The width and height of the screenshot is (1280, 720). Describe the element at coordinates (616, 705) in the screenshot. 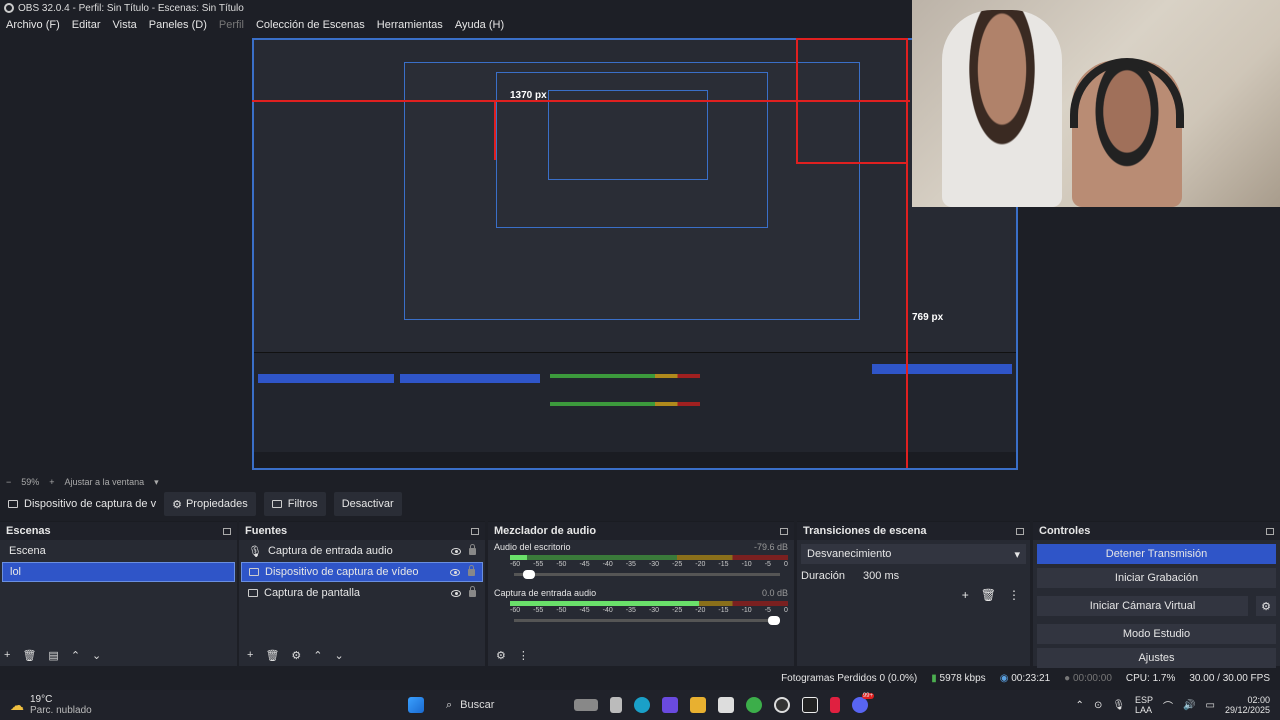

I see `file-icon` at that location.